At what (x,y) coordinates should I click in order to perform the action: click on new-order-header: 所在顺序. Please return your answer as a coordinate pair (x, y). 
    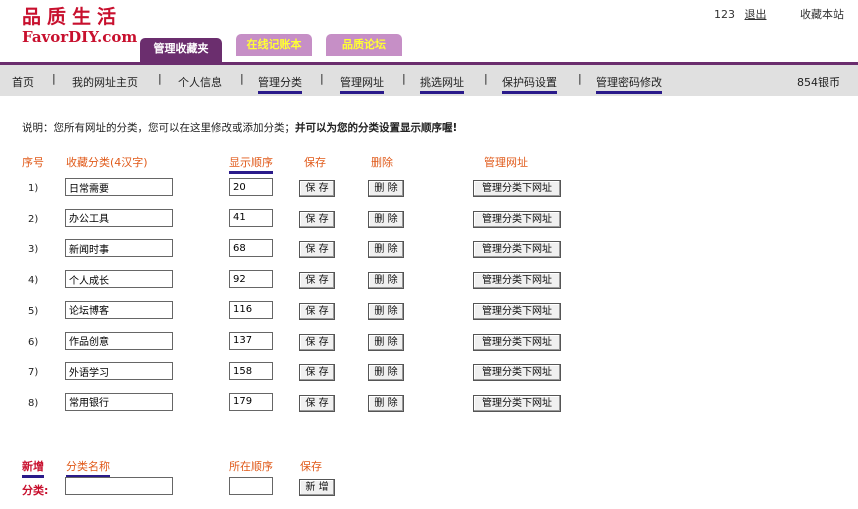
    Looking at the image, I should click on (251, 466).